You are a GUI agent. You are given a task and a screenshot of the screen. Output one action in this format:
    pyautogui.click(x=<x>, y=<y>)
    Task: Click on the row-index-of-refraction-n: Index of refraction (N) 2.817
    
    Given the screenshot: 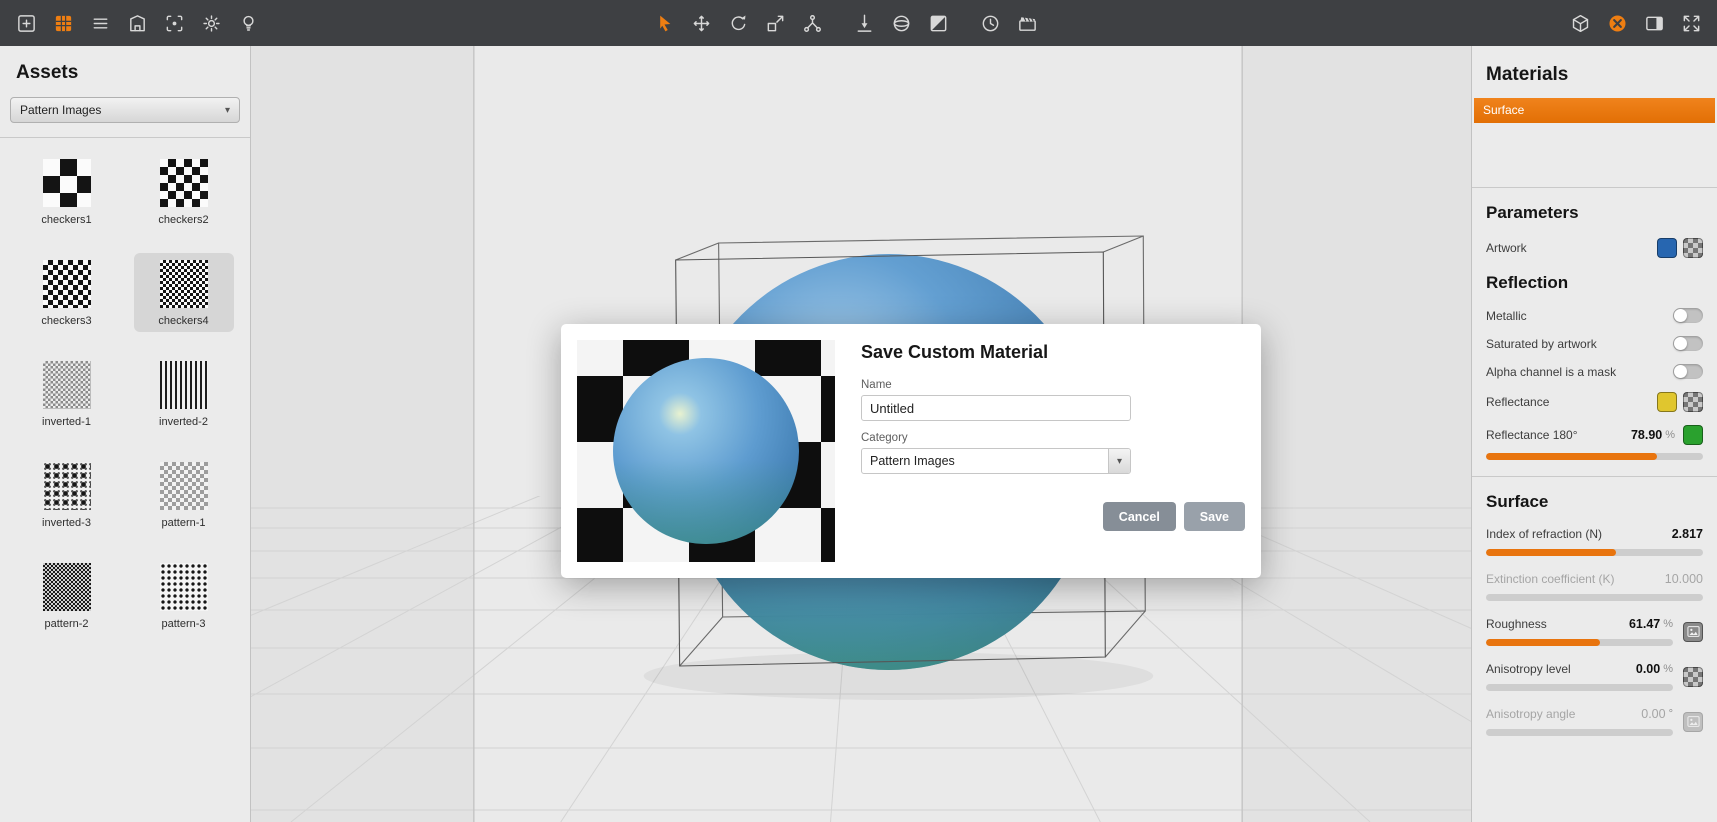 What is the action you would take?
    pyautogui.click(x=1594, y=541)
    